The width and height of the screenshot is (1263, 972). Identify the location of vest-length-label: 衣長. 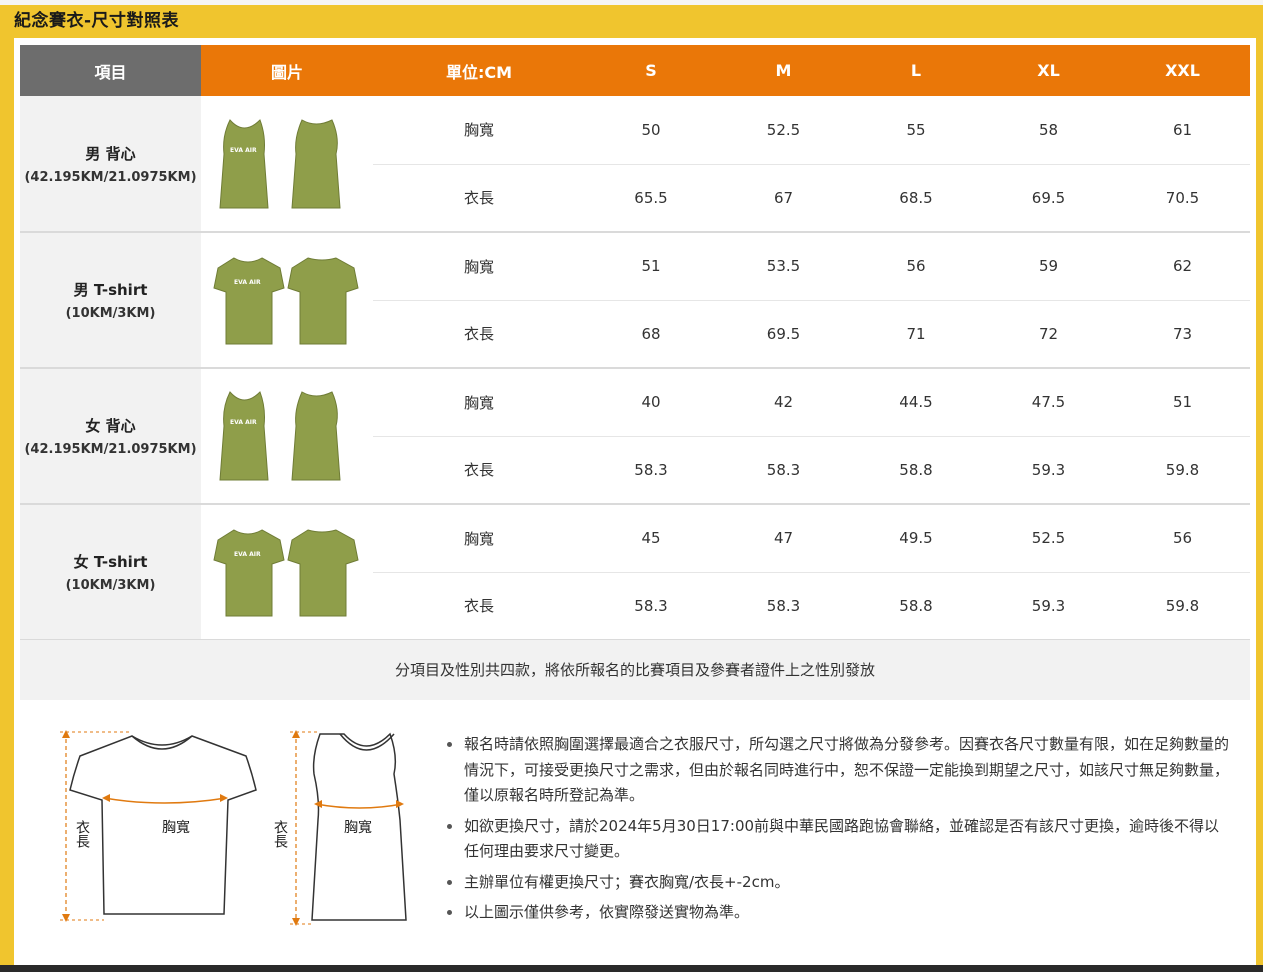
(280, 834).